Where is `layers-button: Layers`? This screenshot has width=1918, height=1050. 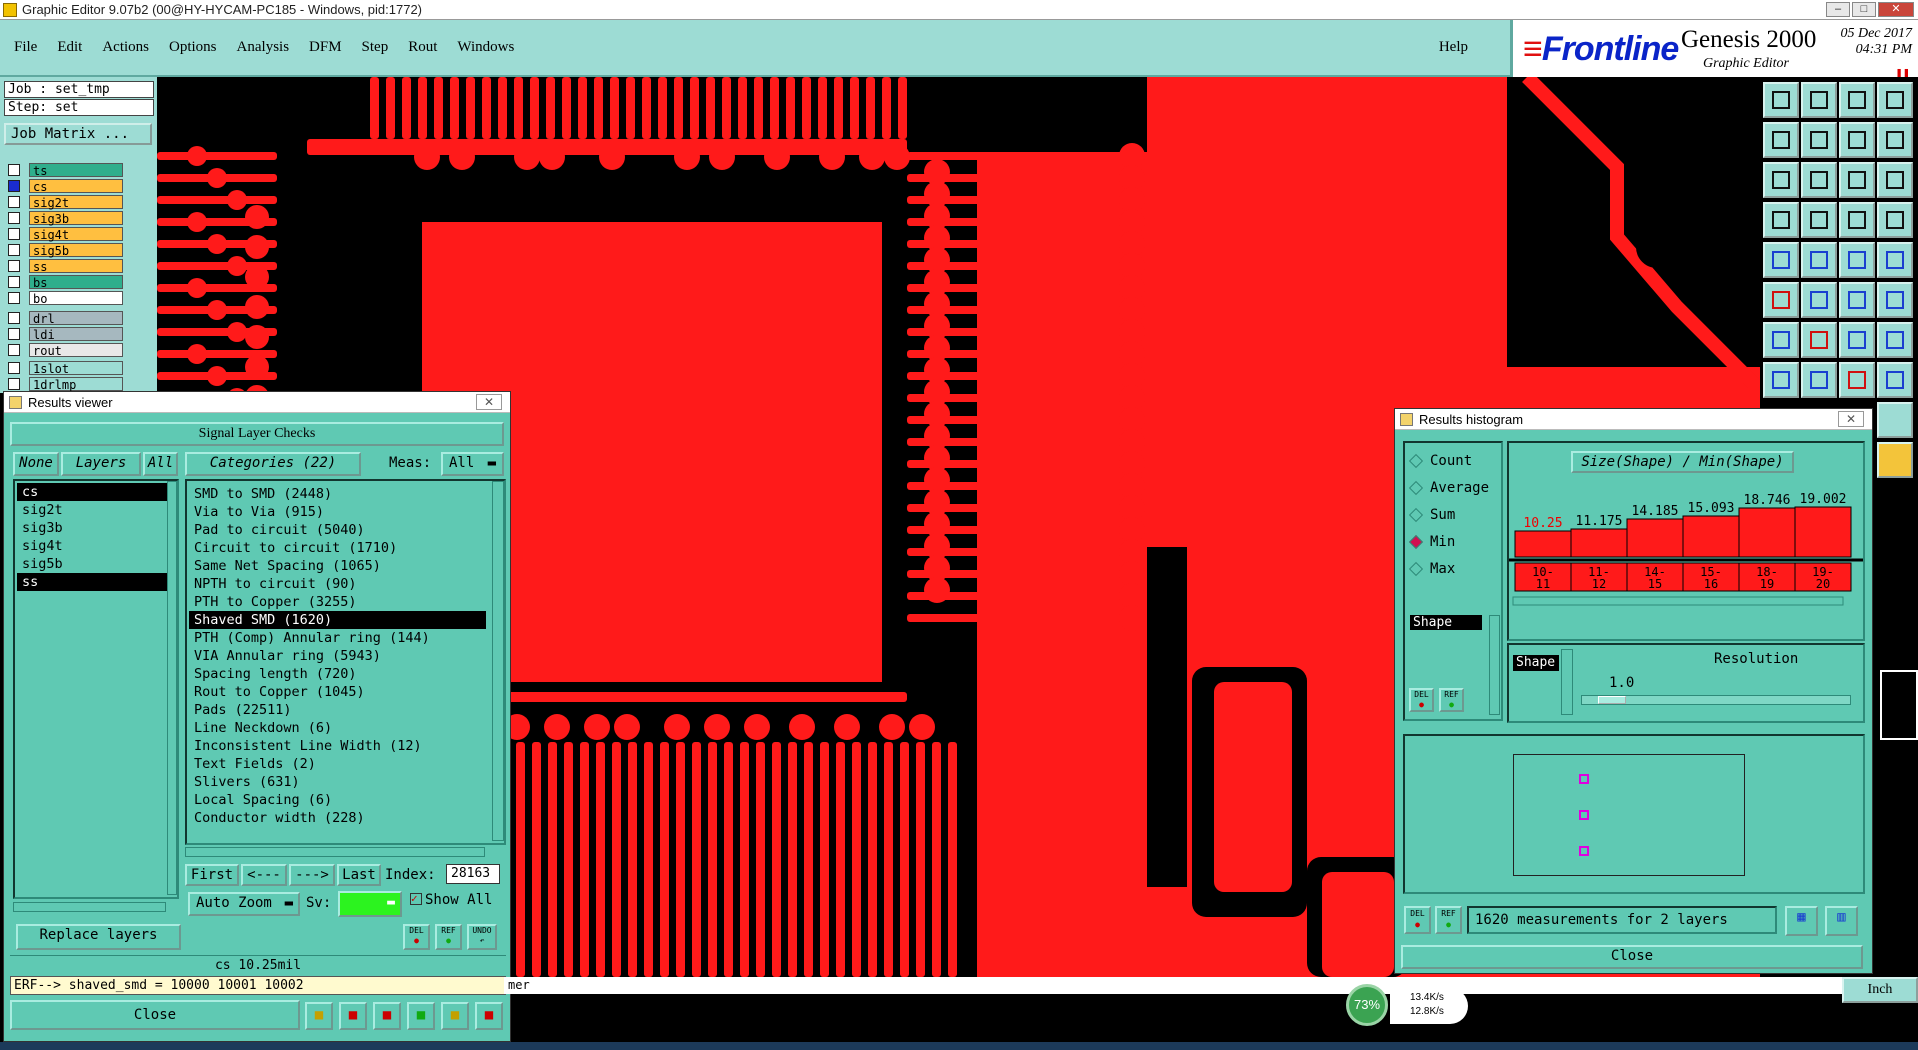 layers-button: Layers is located at coordinates (101, 464).